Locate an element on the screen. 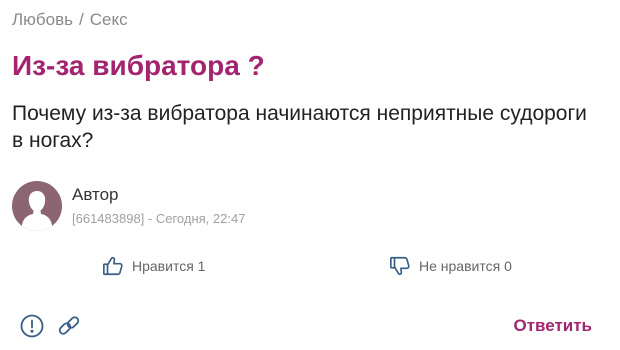 Image resolution: width=620 pixels, height=350 pixels. reply-button: Ответить is located at coordinates (552, 326).